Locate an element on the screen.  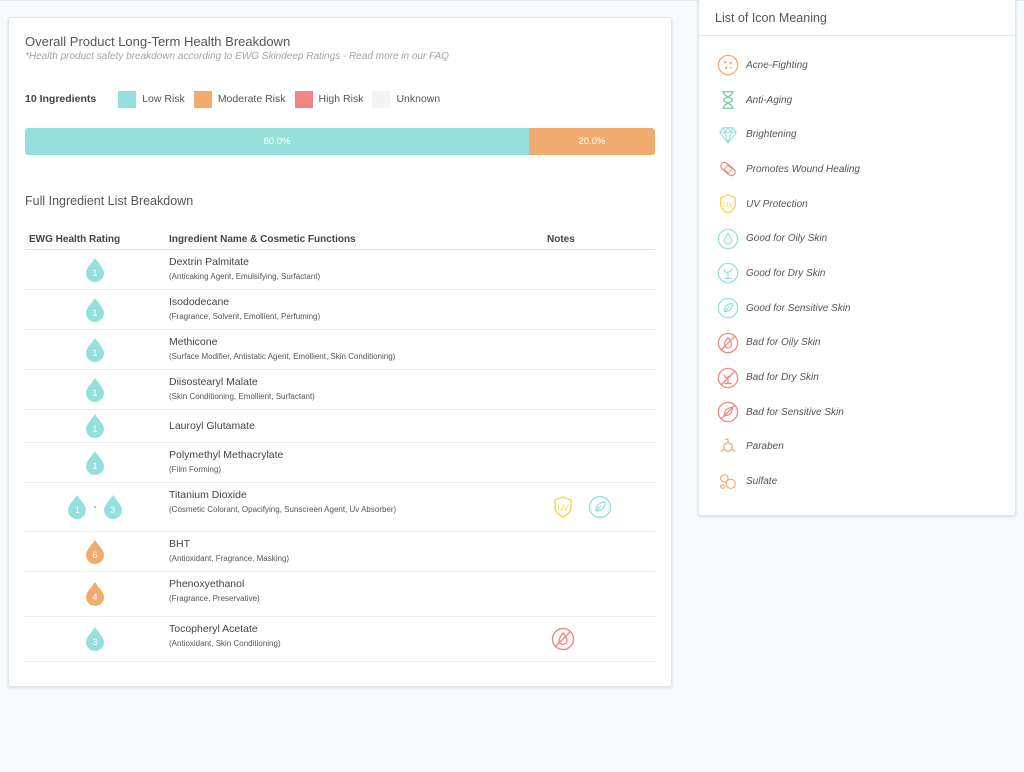
icon-meaning-item: Good for Dry Skin is located at coordinates (788, 273).